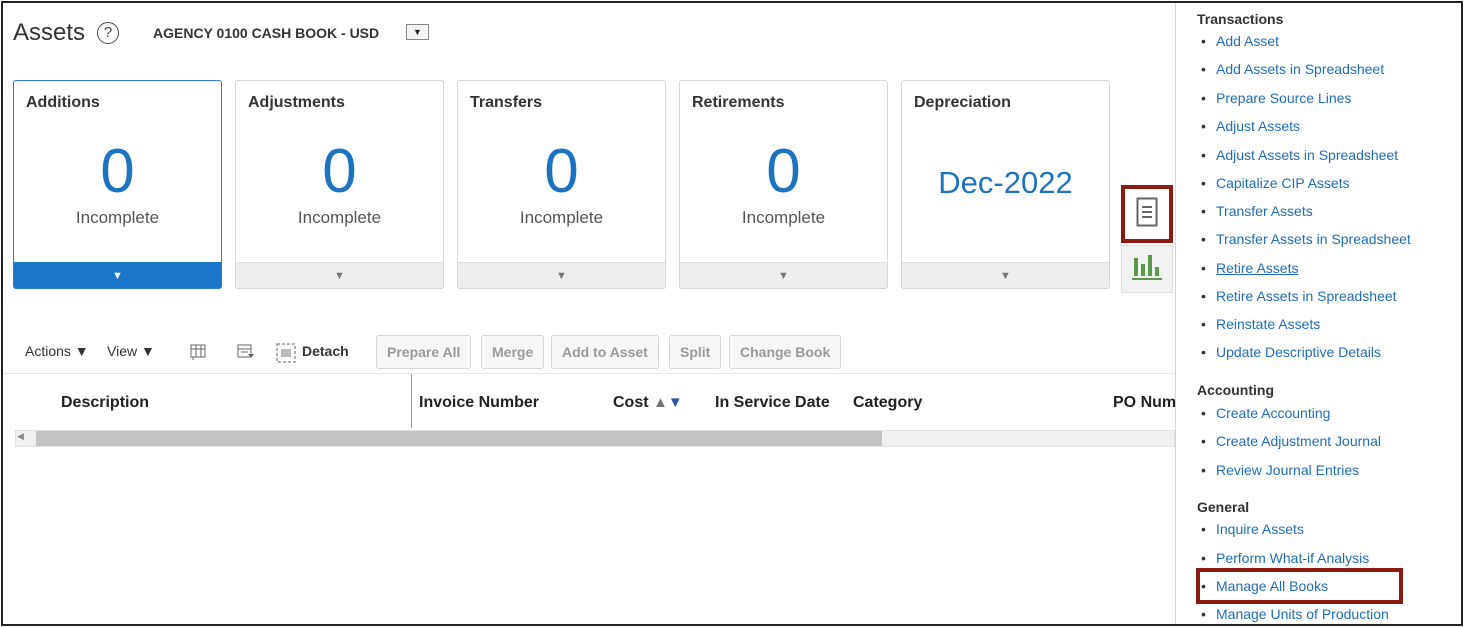 This screenshot has height=627, width=1464. Describe the element at coordinates (246, 354) in the screenshot. I see `wrap-icon` at that location.